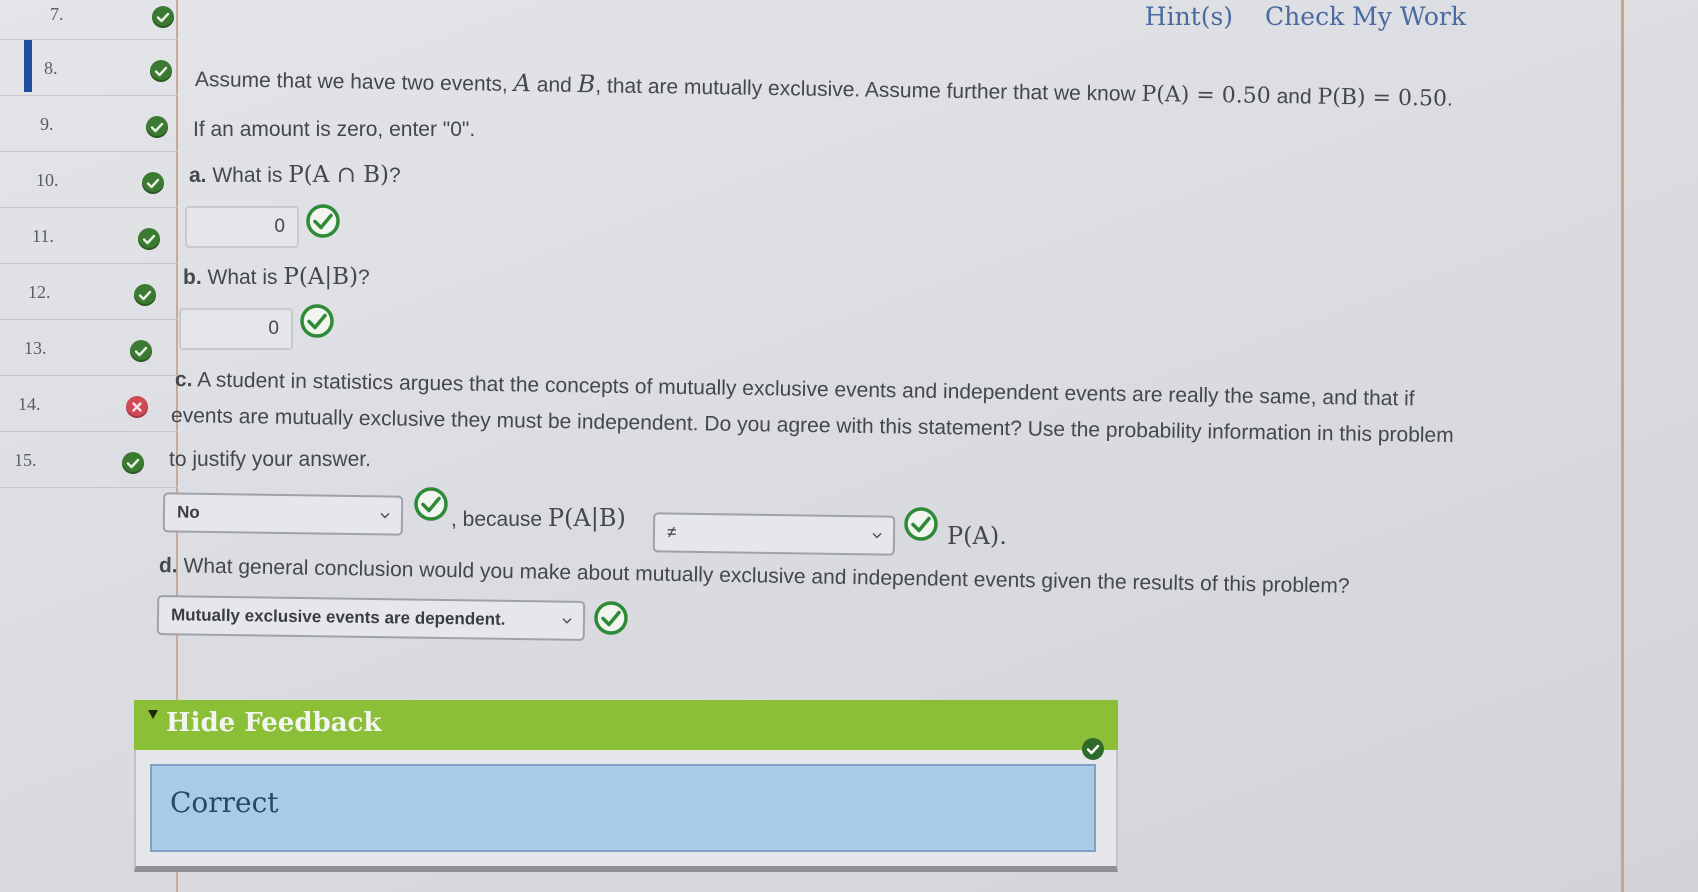 The height and width of the screenshot is (892, 1698). Describe the element at coordinates (89, 236) in the screenshot. I see `sidebar-item-11: 11.` at that location.